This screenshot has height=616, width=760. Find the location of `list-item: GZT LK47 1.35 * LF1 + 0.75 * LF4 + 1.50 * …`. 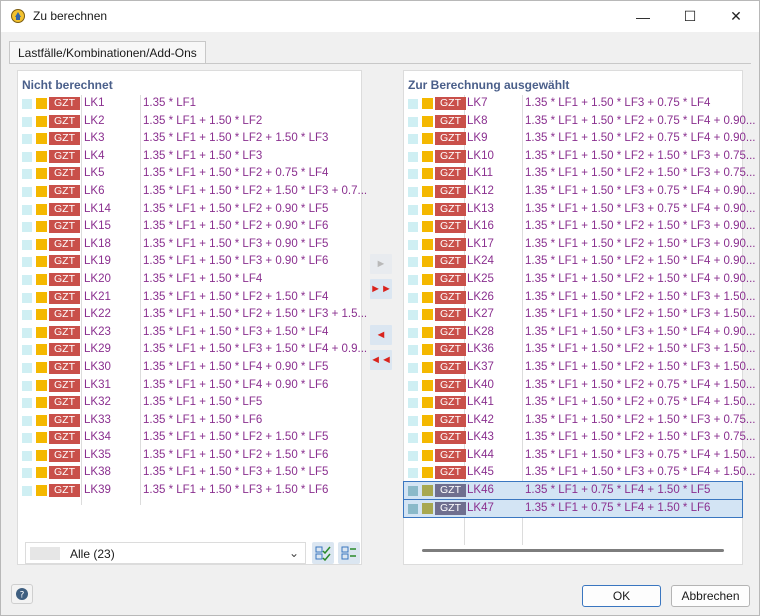

list-item: GZT LK47 1.35 * LF1 + 0.75 * LF4 + 1.50 * … is located at coordinates (573, 508).